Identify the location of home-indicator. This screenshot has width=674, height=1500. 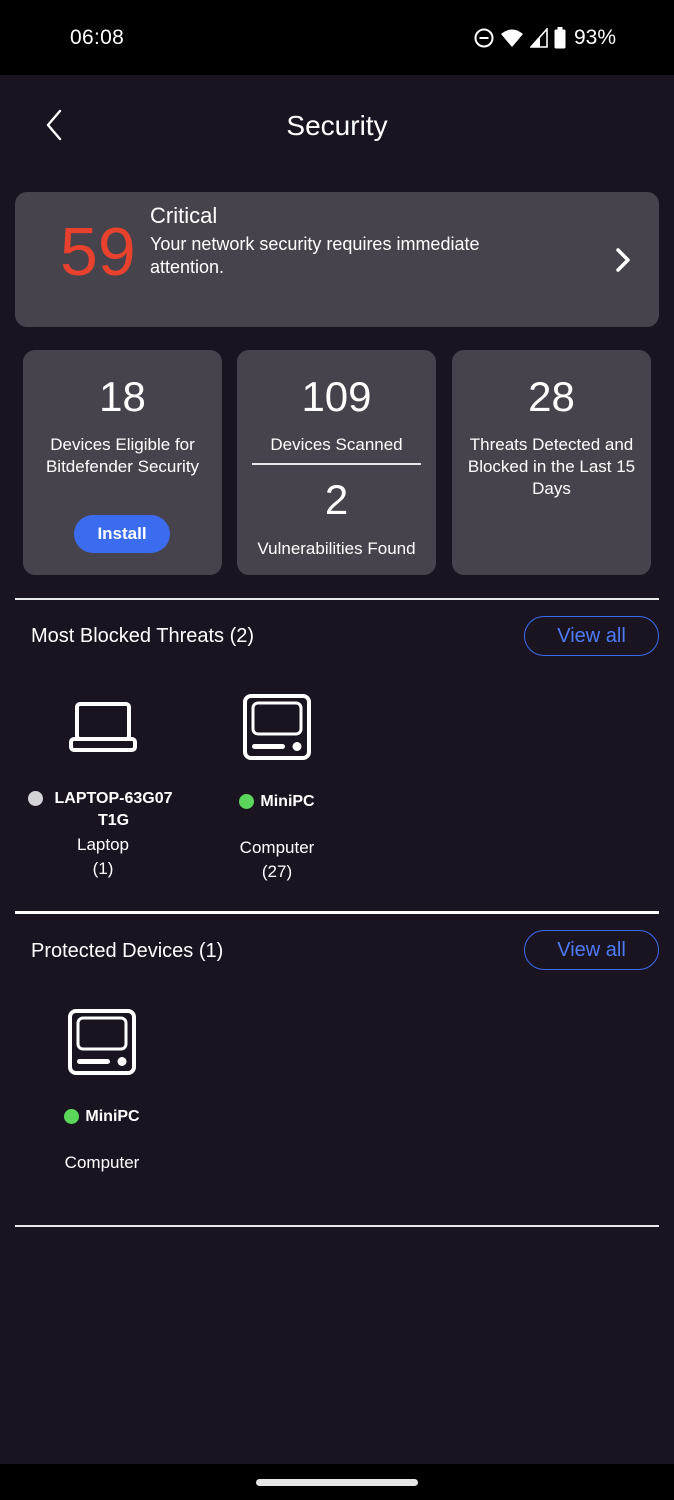
(337, 1482).